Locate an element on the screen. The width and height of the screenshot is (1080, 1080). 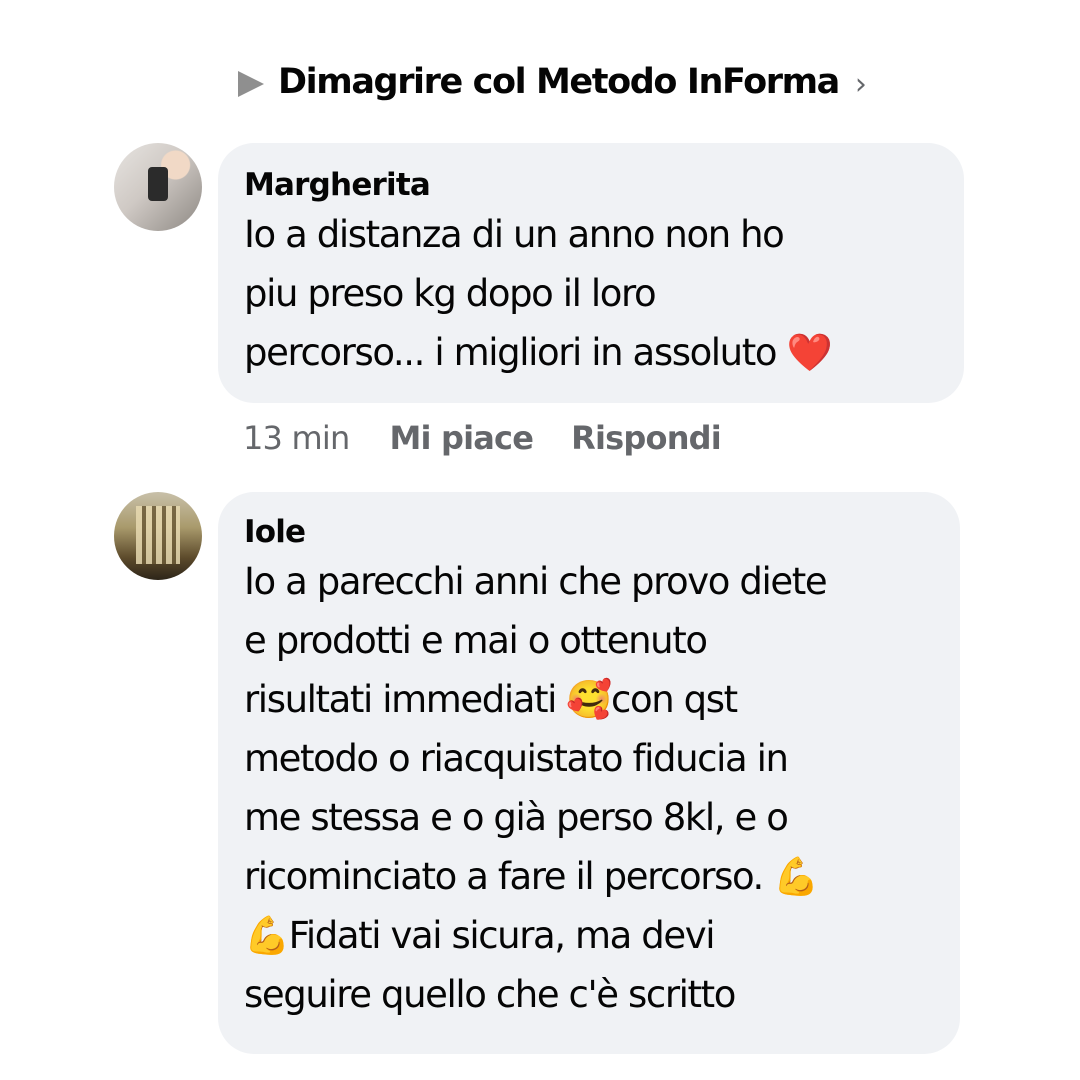
reply-button: Rispondi is located at coordinates (646, 438).